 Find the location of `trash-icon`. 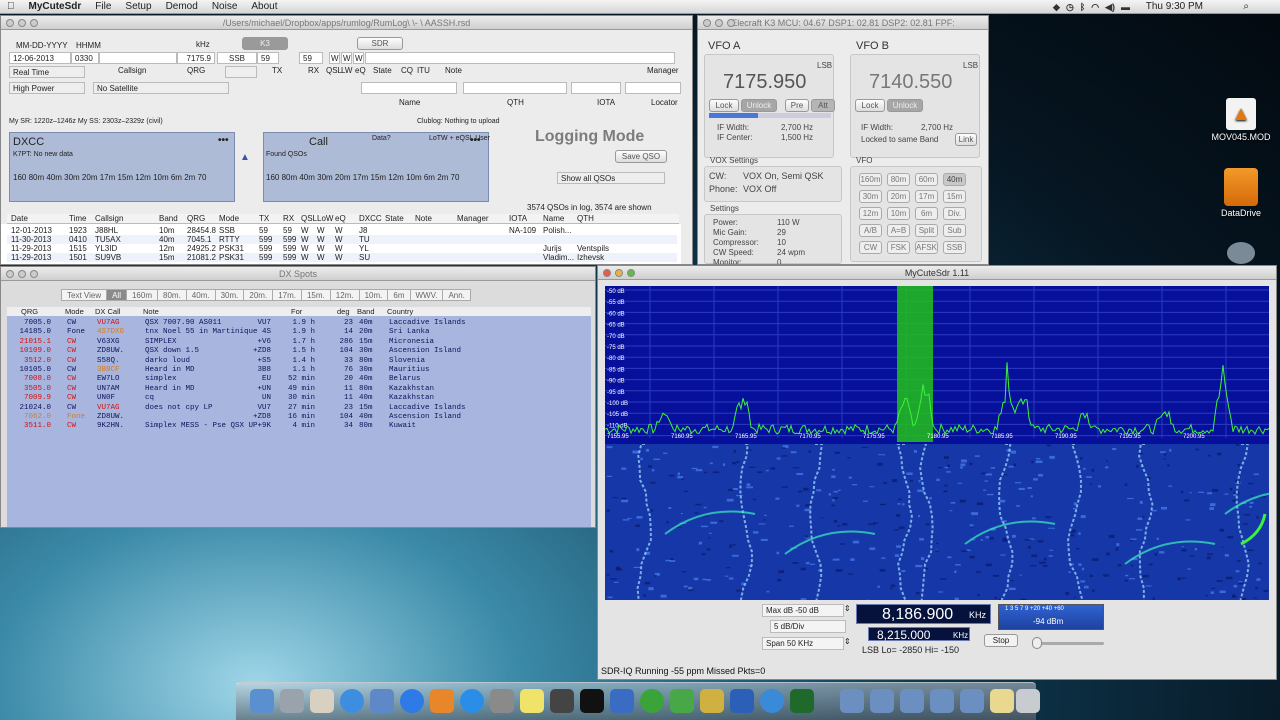

trash-icon is located at coordinates (1028, 701).